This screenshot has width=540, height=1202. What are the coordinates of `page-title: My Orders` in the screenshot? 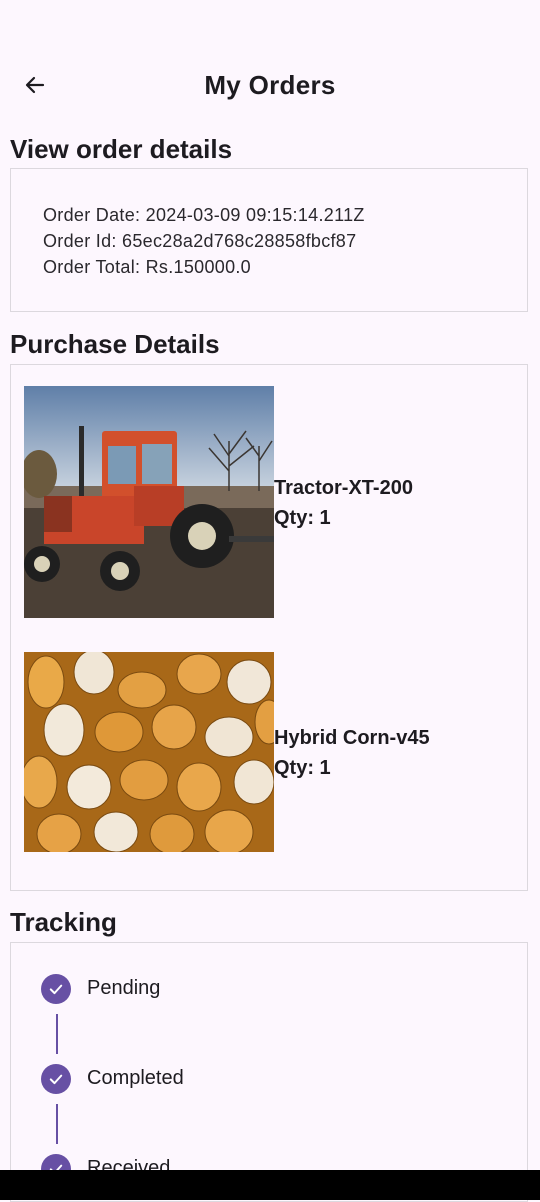 It's located at (270, 85).